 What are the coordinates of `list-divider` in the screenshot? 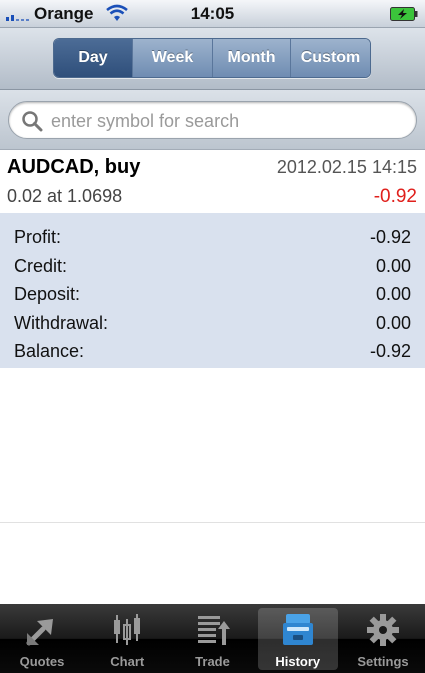 It's located at (212, 522).